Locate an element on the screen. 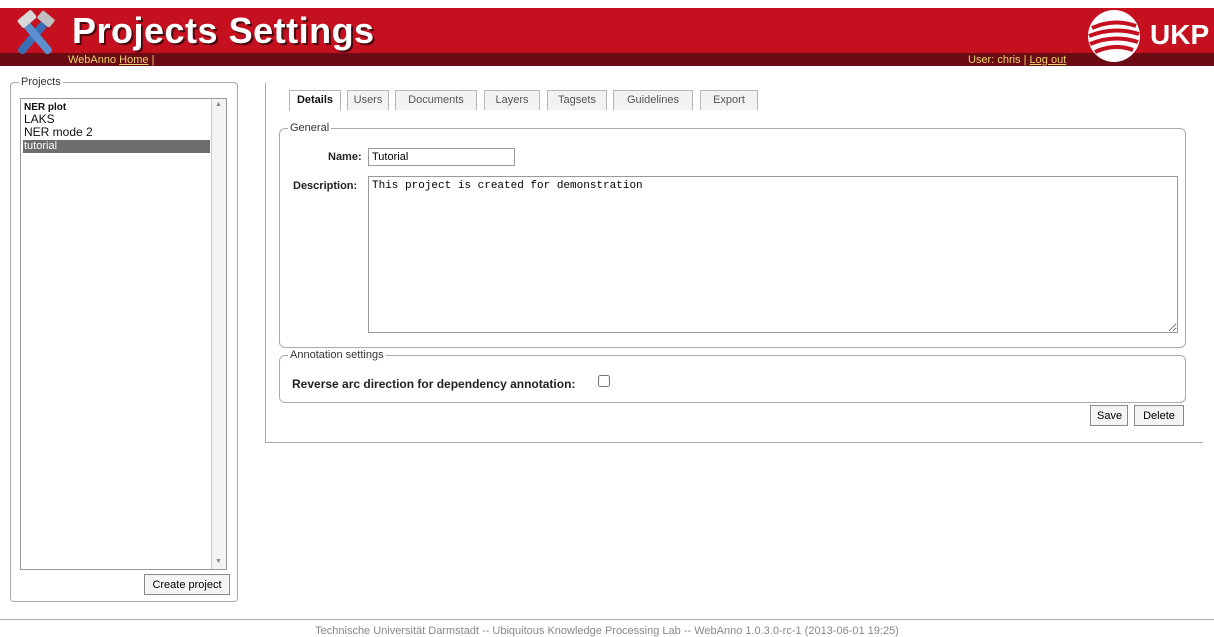  project-item-selected: tutorial is located at coordinates (116, 146).